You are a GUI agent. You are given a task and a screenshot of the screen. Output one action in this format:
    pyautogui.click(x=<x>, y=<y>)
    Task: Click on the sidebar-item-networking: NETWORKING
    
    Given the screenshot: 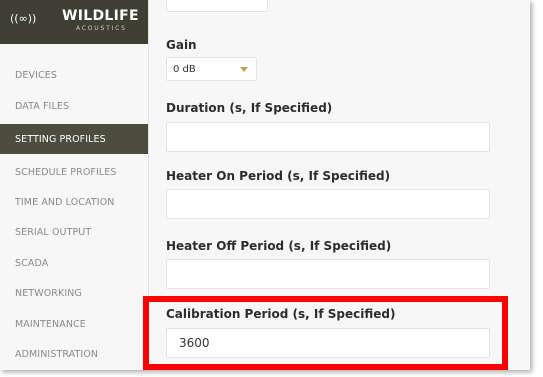 What is the action you would take?
    pyautogui.click(x=74, y=293)
    